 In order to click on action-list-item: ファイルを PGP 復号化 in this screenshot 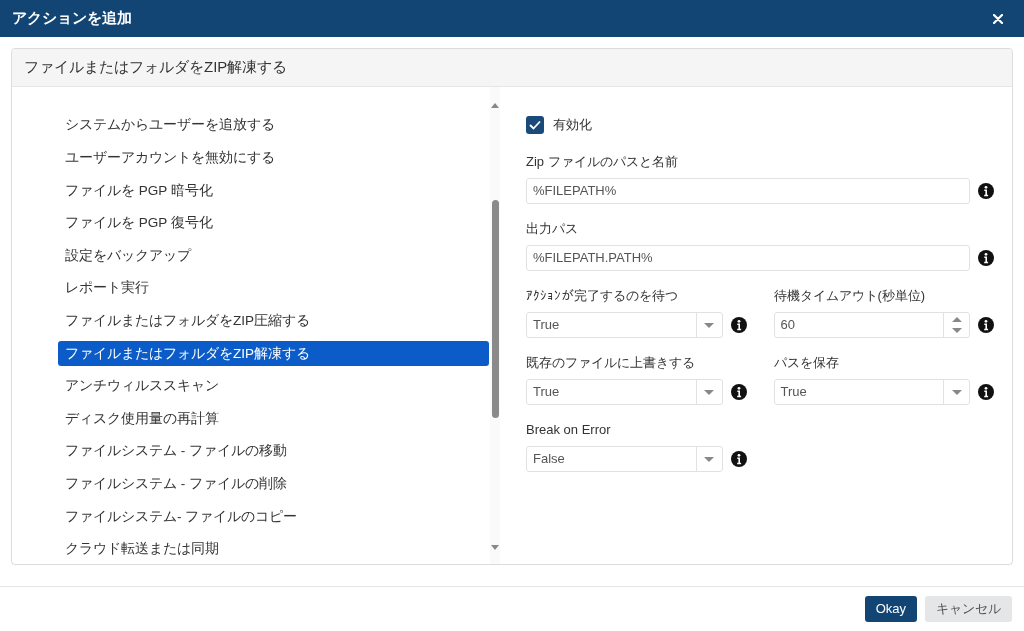, I will do `click(273, 223)`.